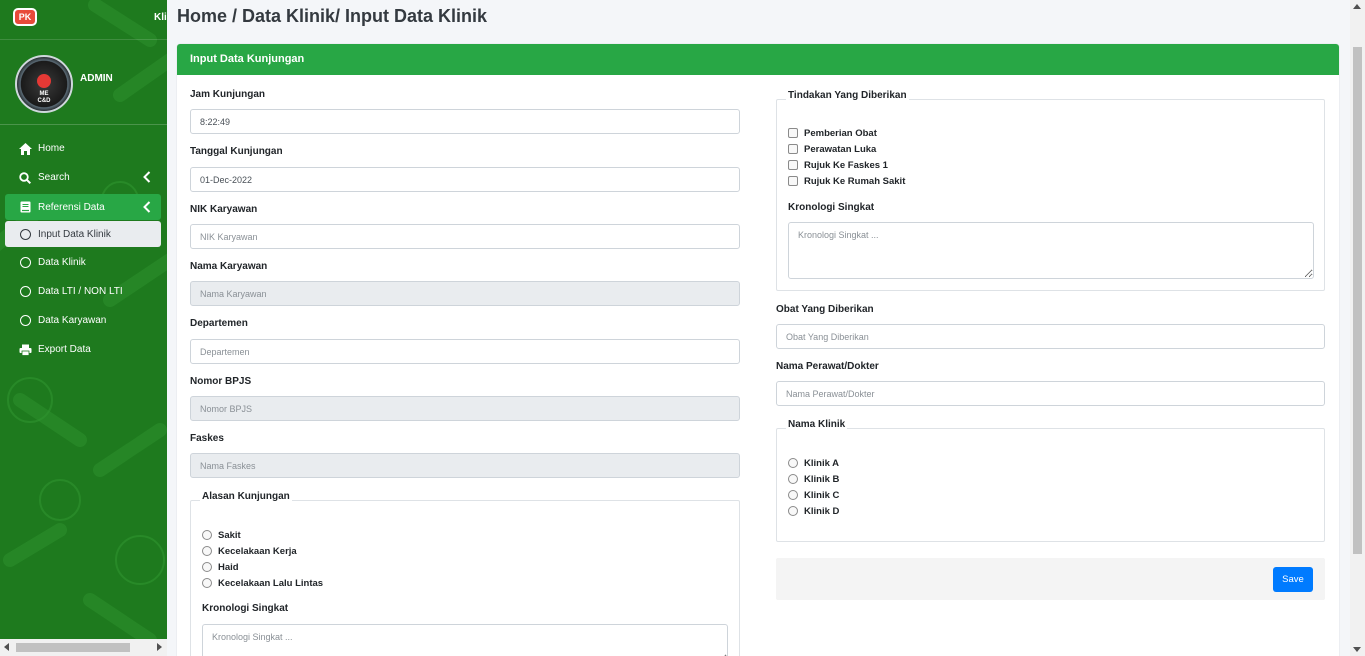  I want to click on alasan-option-haid: Haid, so click(220, 567).